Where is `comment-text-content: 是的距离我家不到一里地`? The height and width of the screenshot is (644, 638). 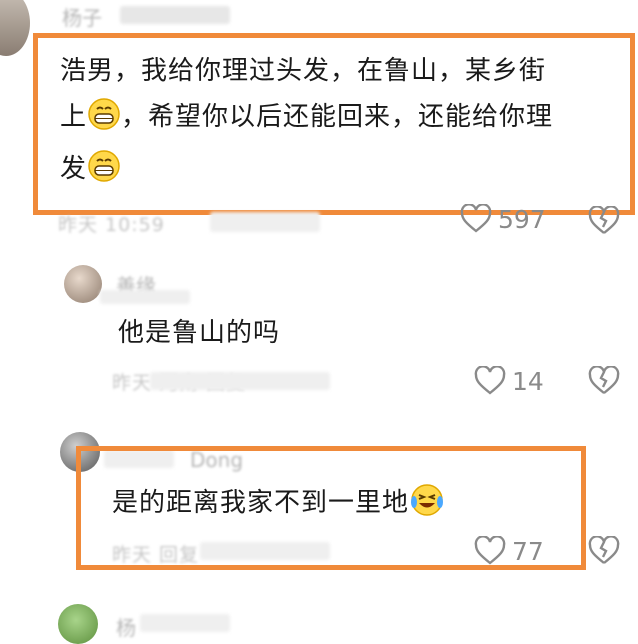
comment-text-content: 是的距离我家不到一里地 is located at coordinates (261, 503).